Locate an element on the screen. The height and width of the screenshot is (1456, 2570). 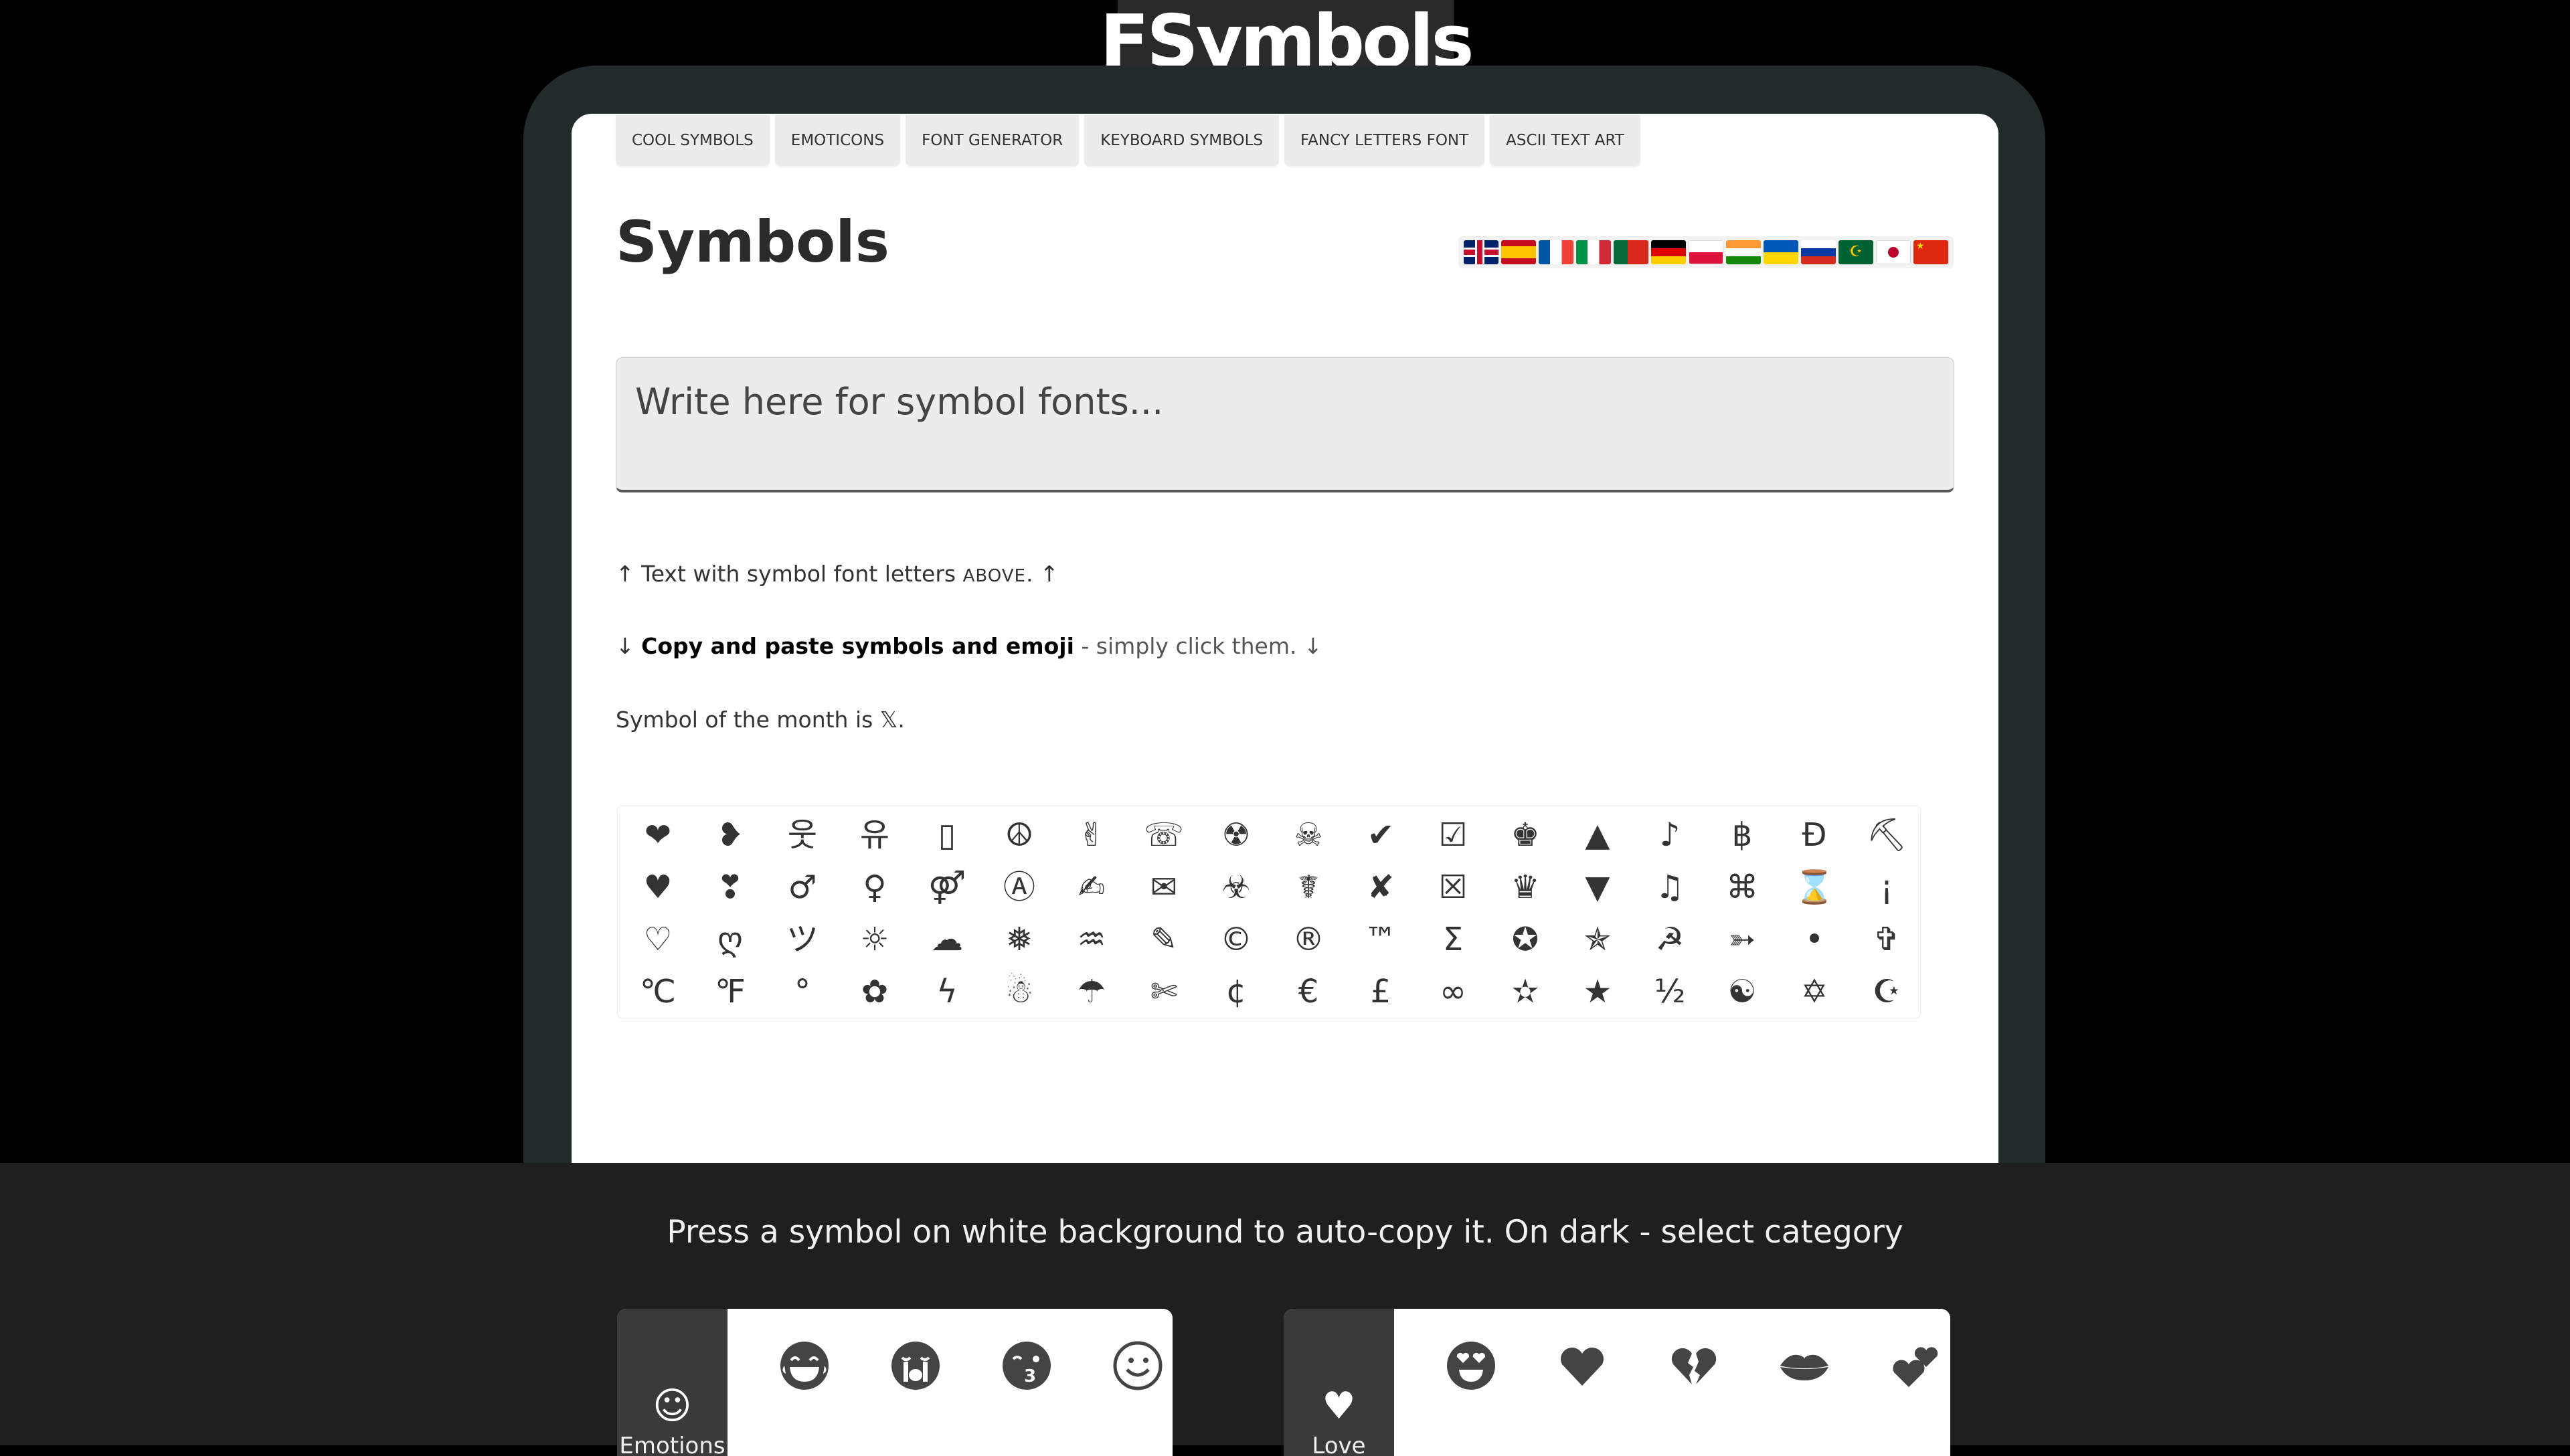
nav-tab-fancy-letters-font: FANCY LETTERS FONT is located at coordinates (1385, 140).